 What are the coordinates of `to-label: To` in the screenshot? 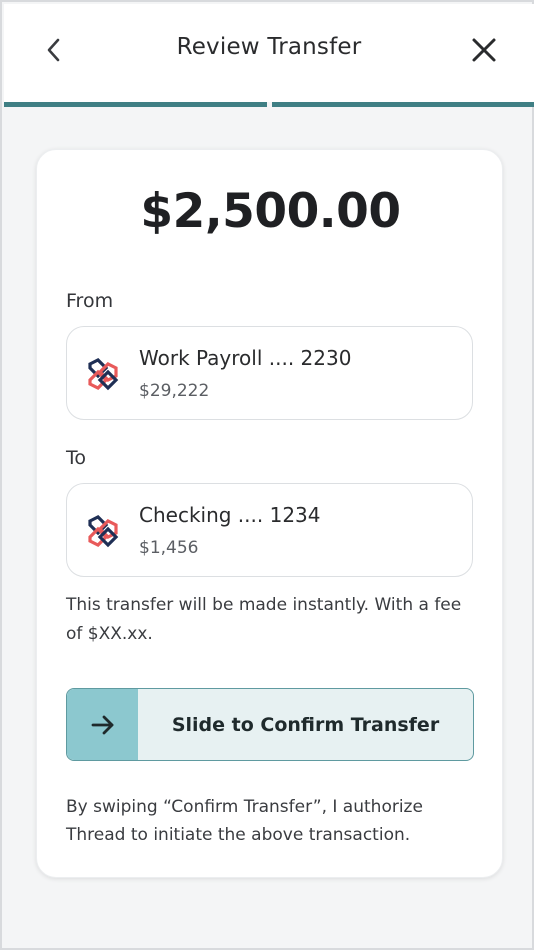 It's located at (76, 458).